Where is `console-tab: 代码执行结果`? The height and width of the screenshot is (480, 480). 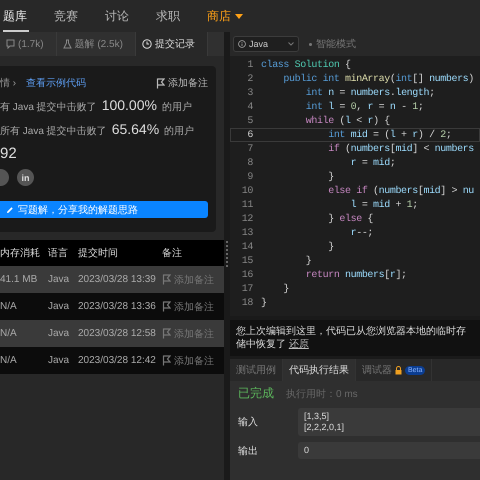
console-tab: 代码执行结果 is located at coordinates (319, 370).